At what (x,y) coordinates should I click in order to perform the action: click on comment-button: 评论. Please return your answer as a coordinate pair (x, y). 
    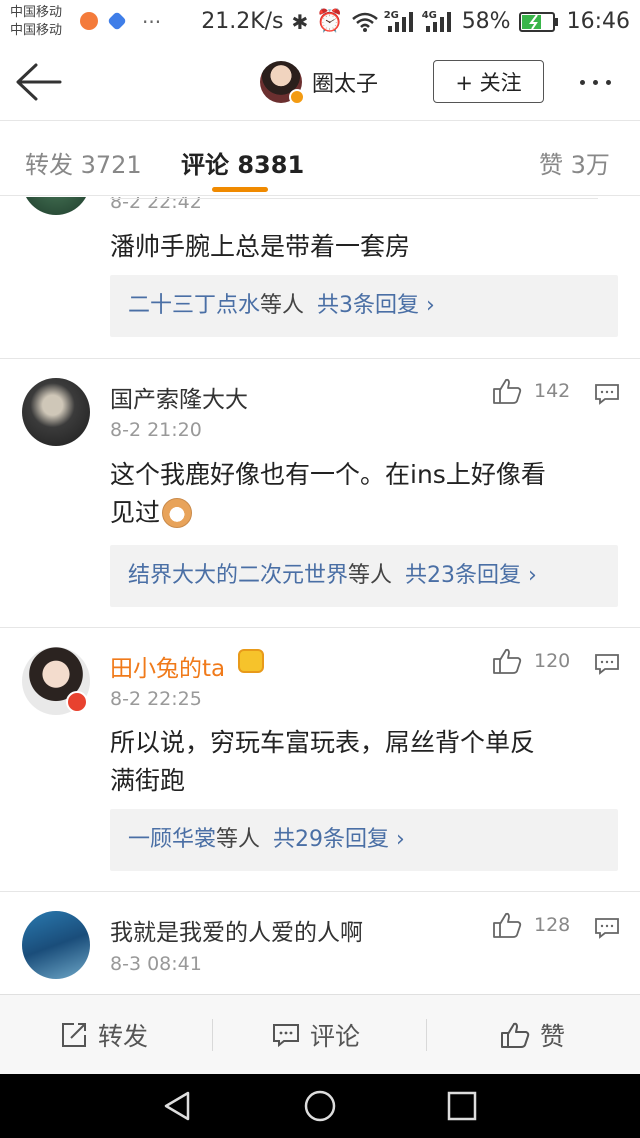
    Looking at the image, I should click on (316, 1035).